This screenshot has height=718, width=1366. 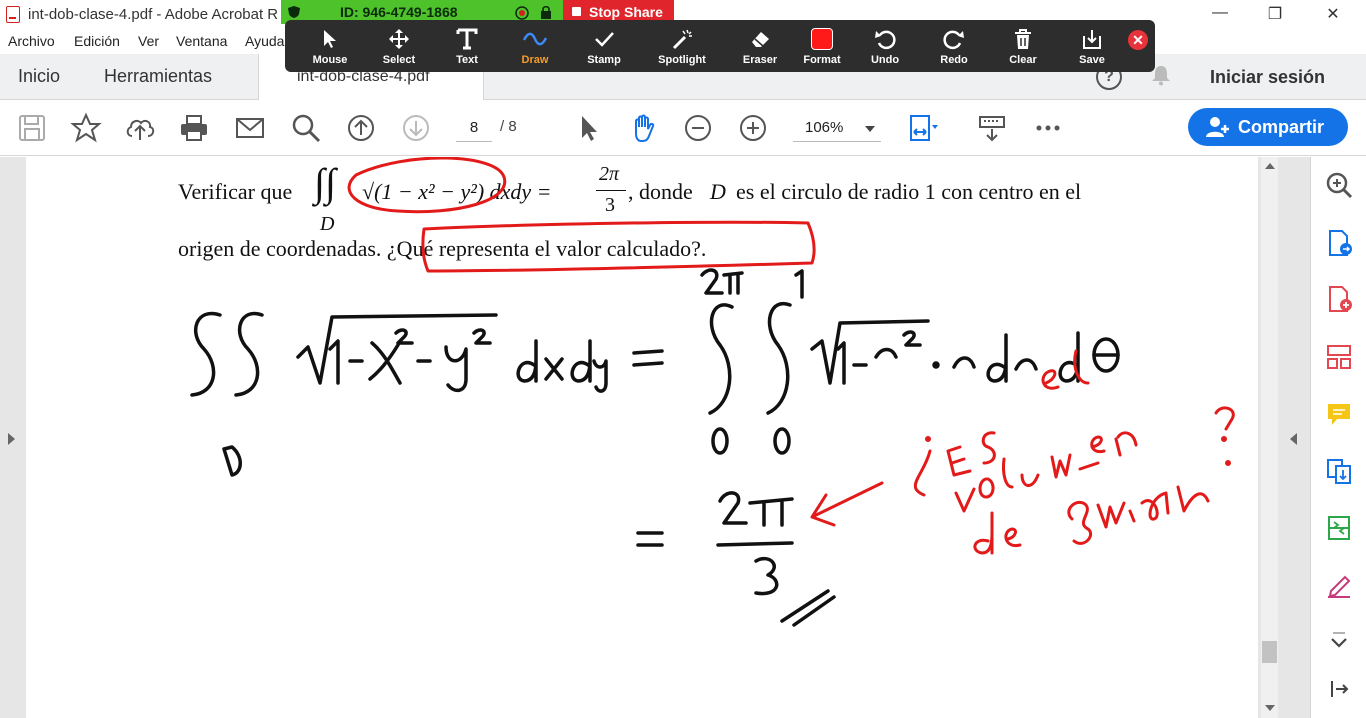 I want to click on email-icon, so click(x=250, y=128).